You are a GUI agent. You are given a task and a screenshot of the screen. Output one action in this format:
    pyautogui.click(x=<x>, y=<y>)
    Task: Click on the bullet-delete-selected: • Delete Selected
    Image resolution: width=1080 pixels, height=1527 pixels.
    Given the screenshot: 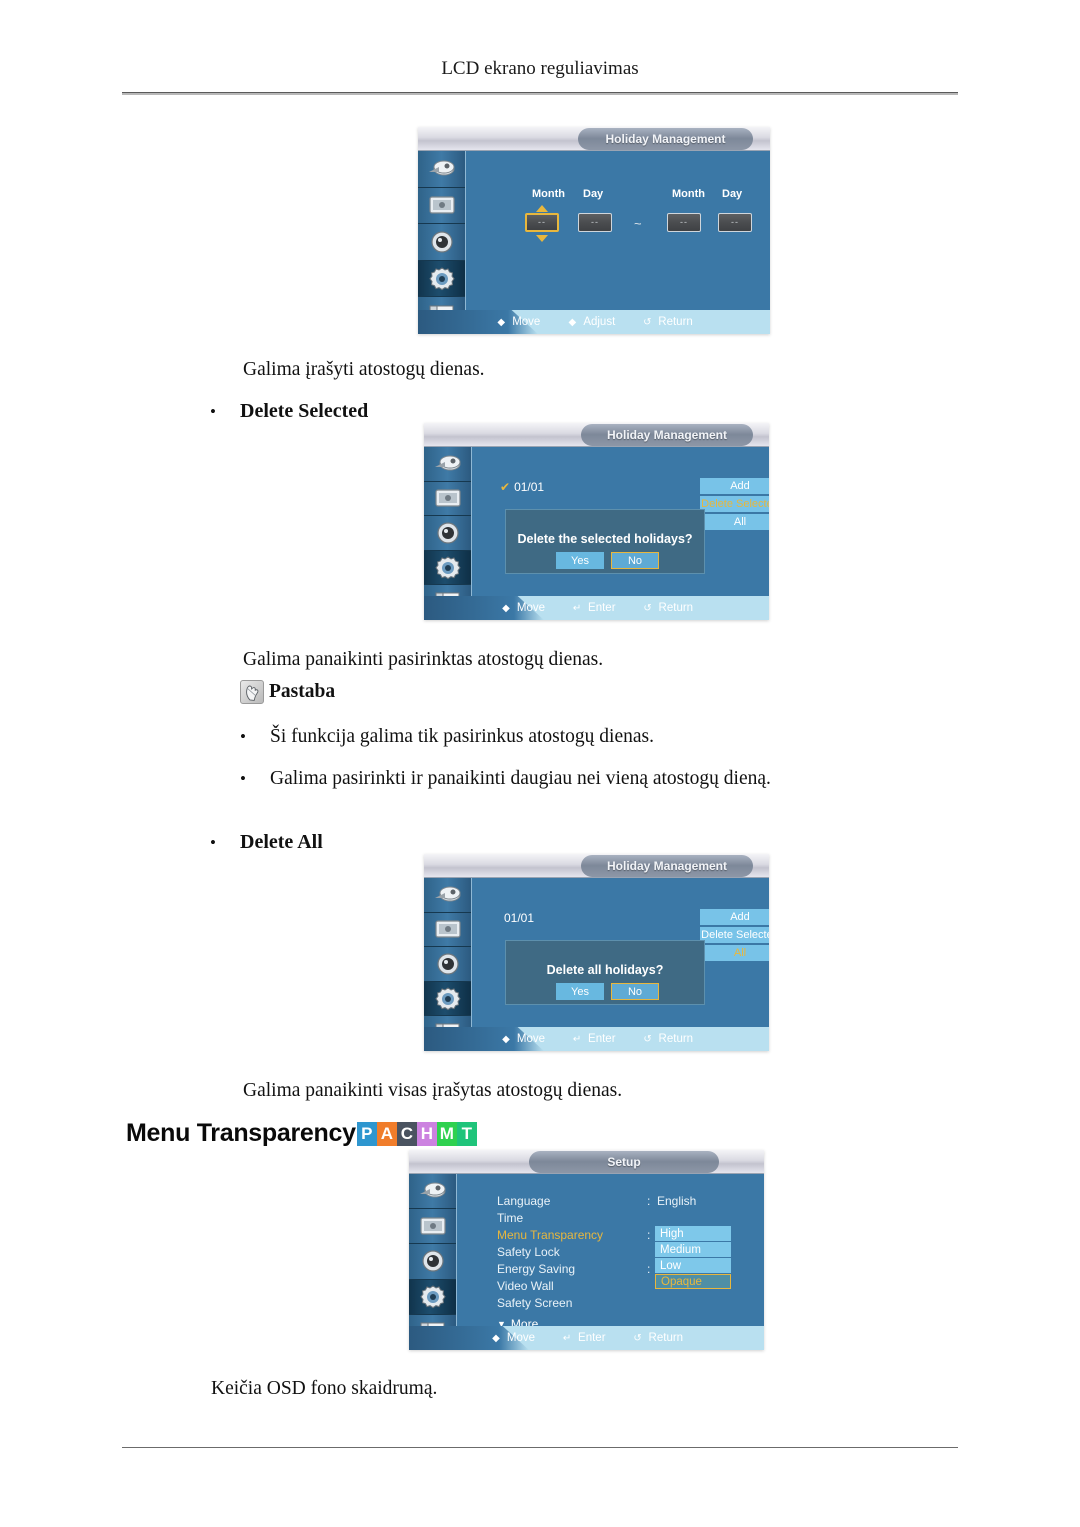 What is the action you would take?
    pyautogui.click(x=289, y=411)
    